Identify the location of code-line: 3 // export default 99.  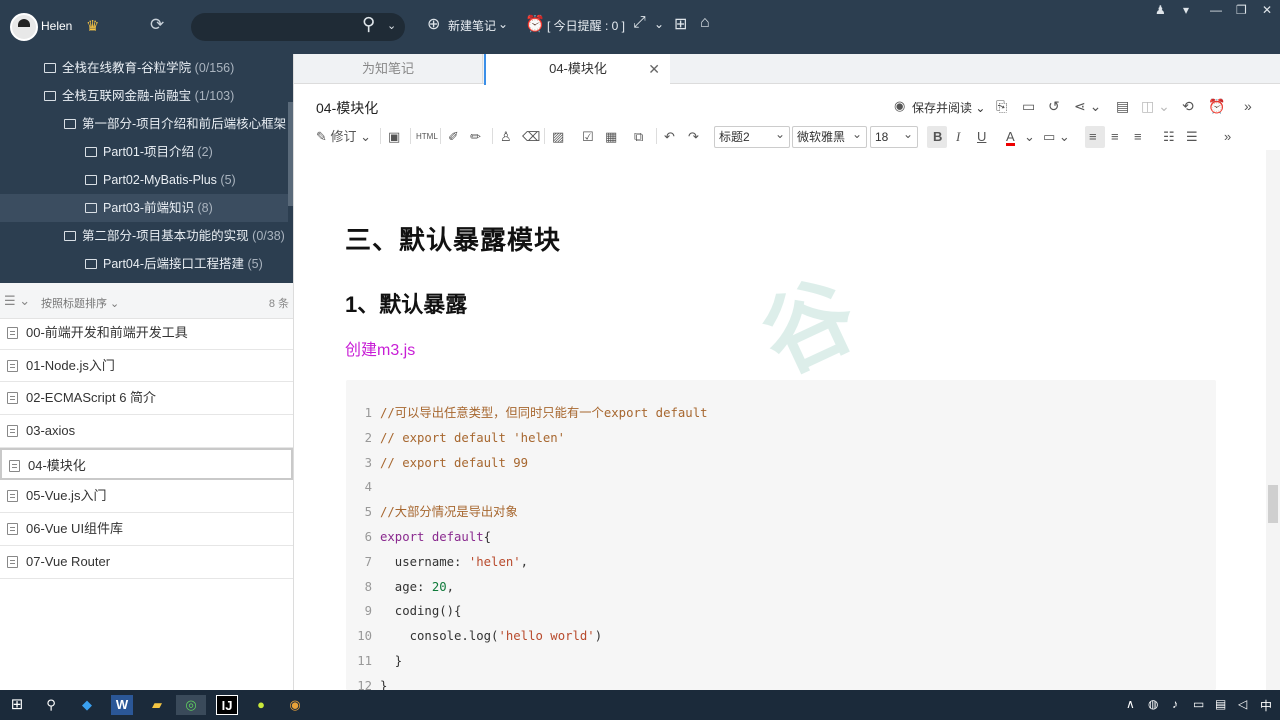
(781, 463).